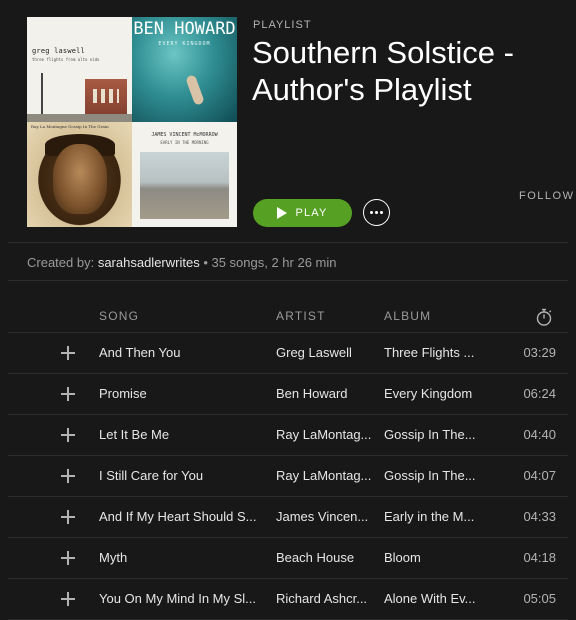 This screenshot has width=576, height=620. What do you see at coordinates (434, 557) in the screenshot?
I see `track-album: Bloom` at bounding box center [434, 557].